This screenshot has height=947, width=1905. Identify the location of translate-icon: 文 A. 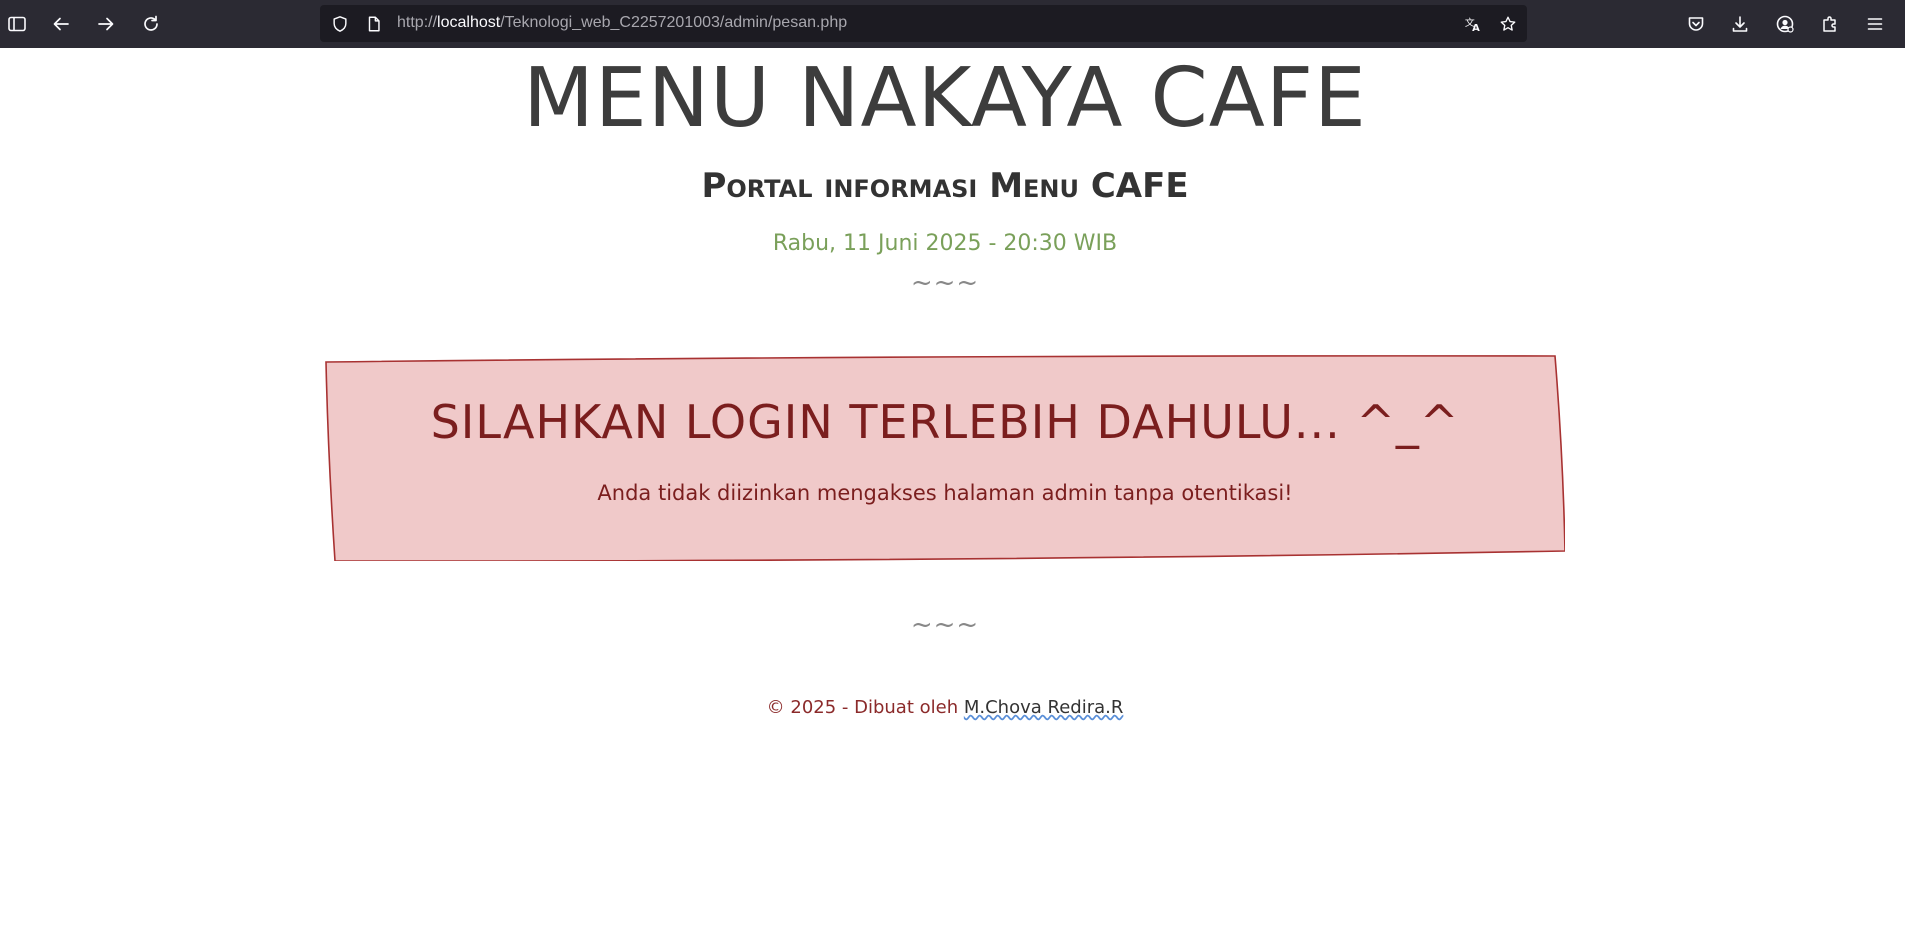
(1473, 24).